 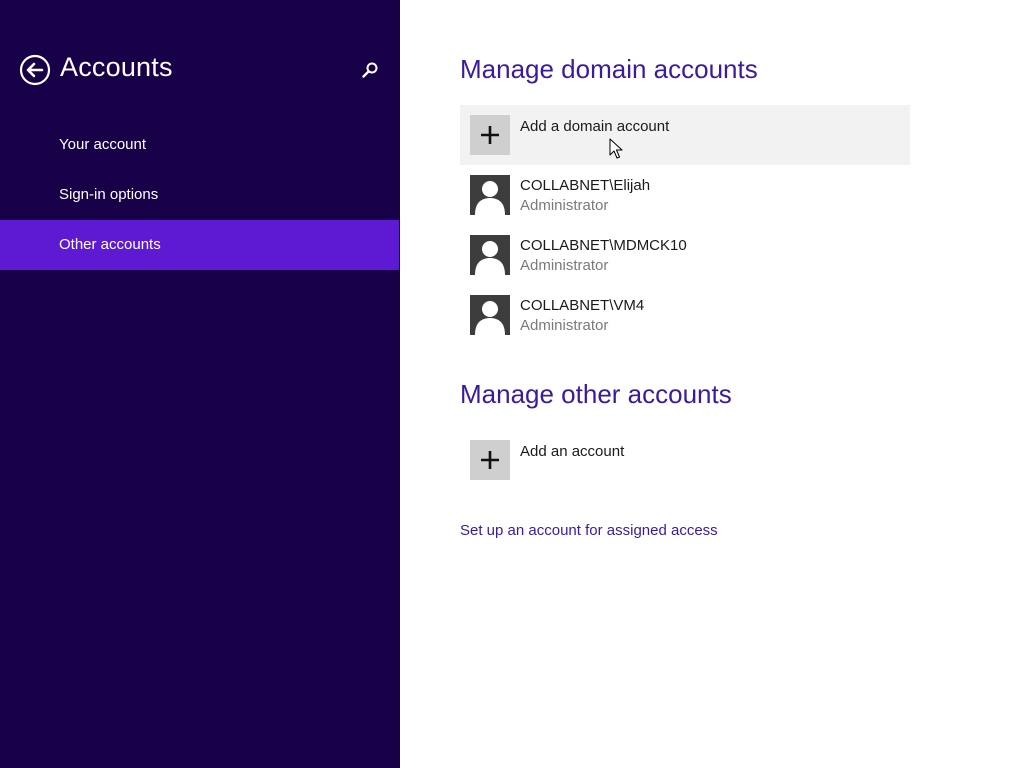 I want to click on account-item-elijah: COLLABNET\Elijah Administrator, so click(x=685, y=195).